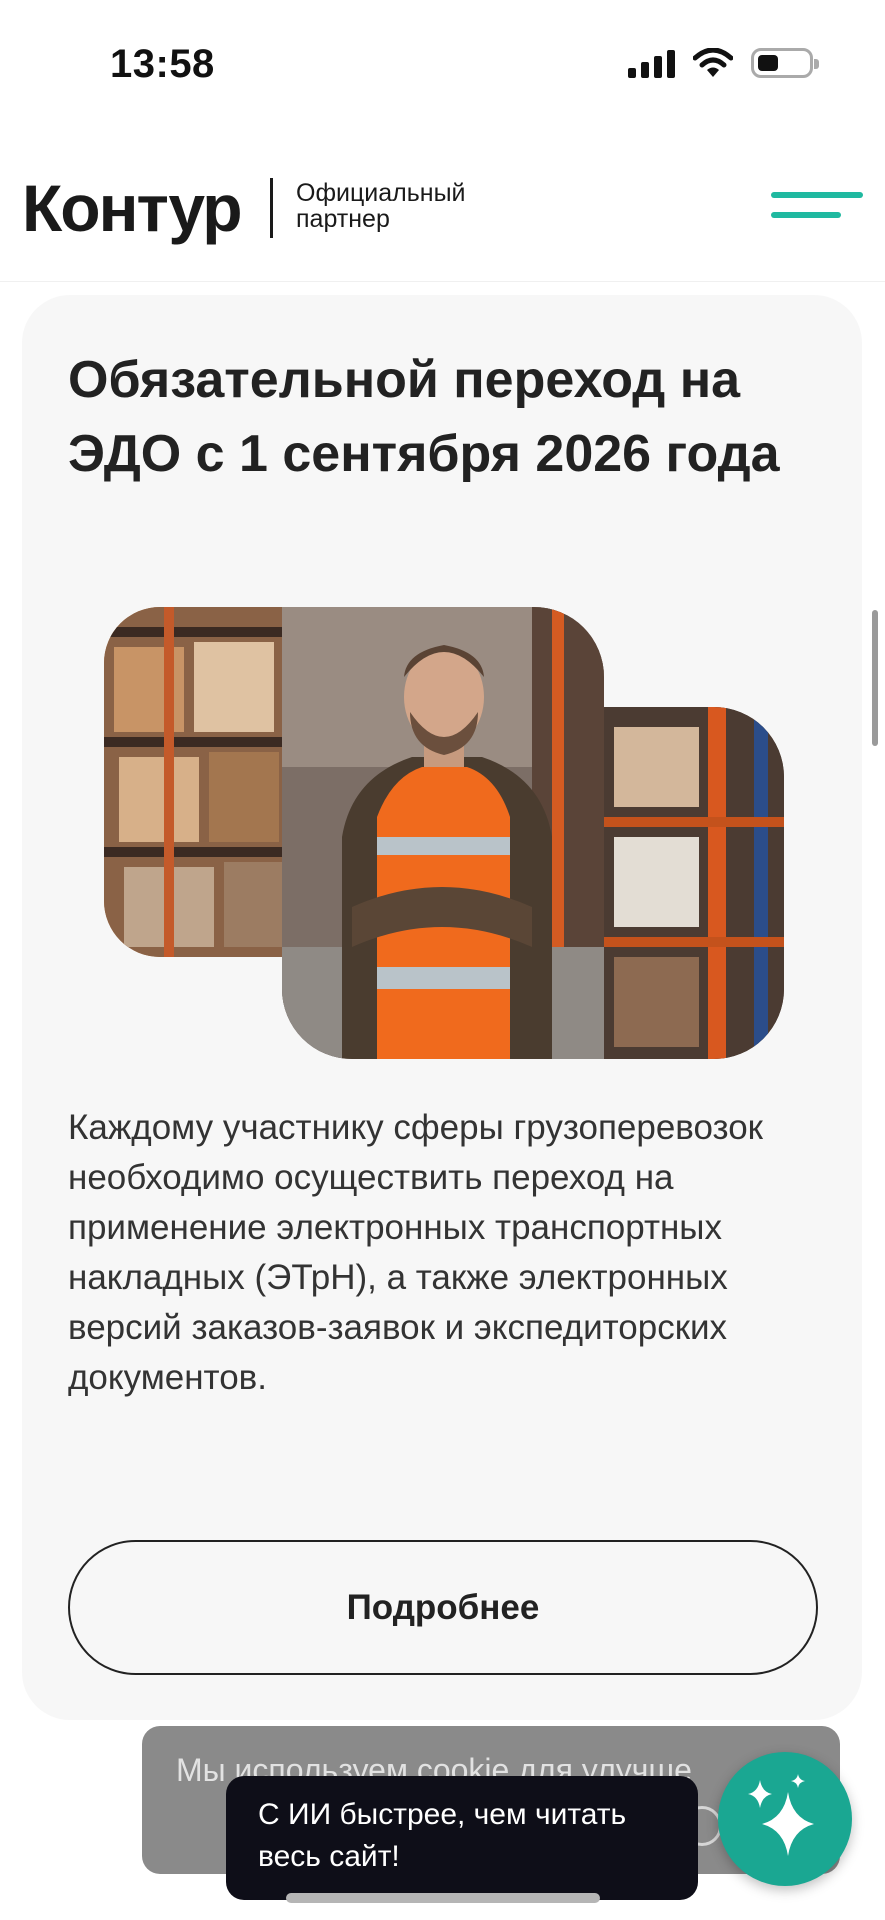  I want to click on sparkles-icon, so click(781, 1815).